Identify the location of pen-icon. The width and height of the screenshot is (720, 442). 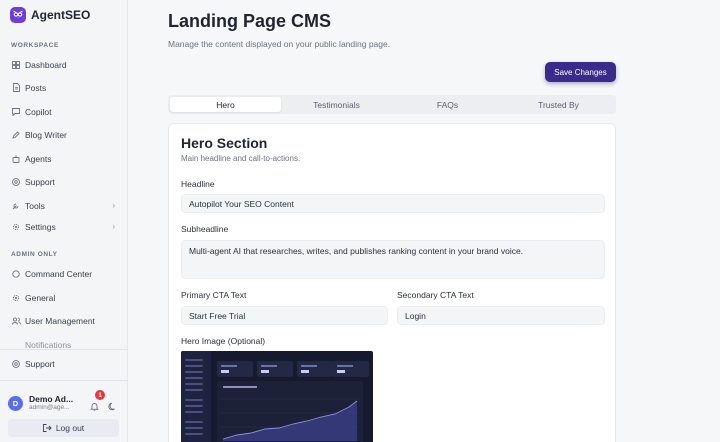
(16, 135).